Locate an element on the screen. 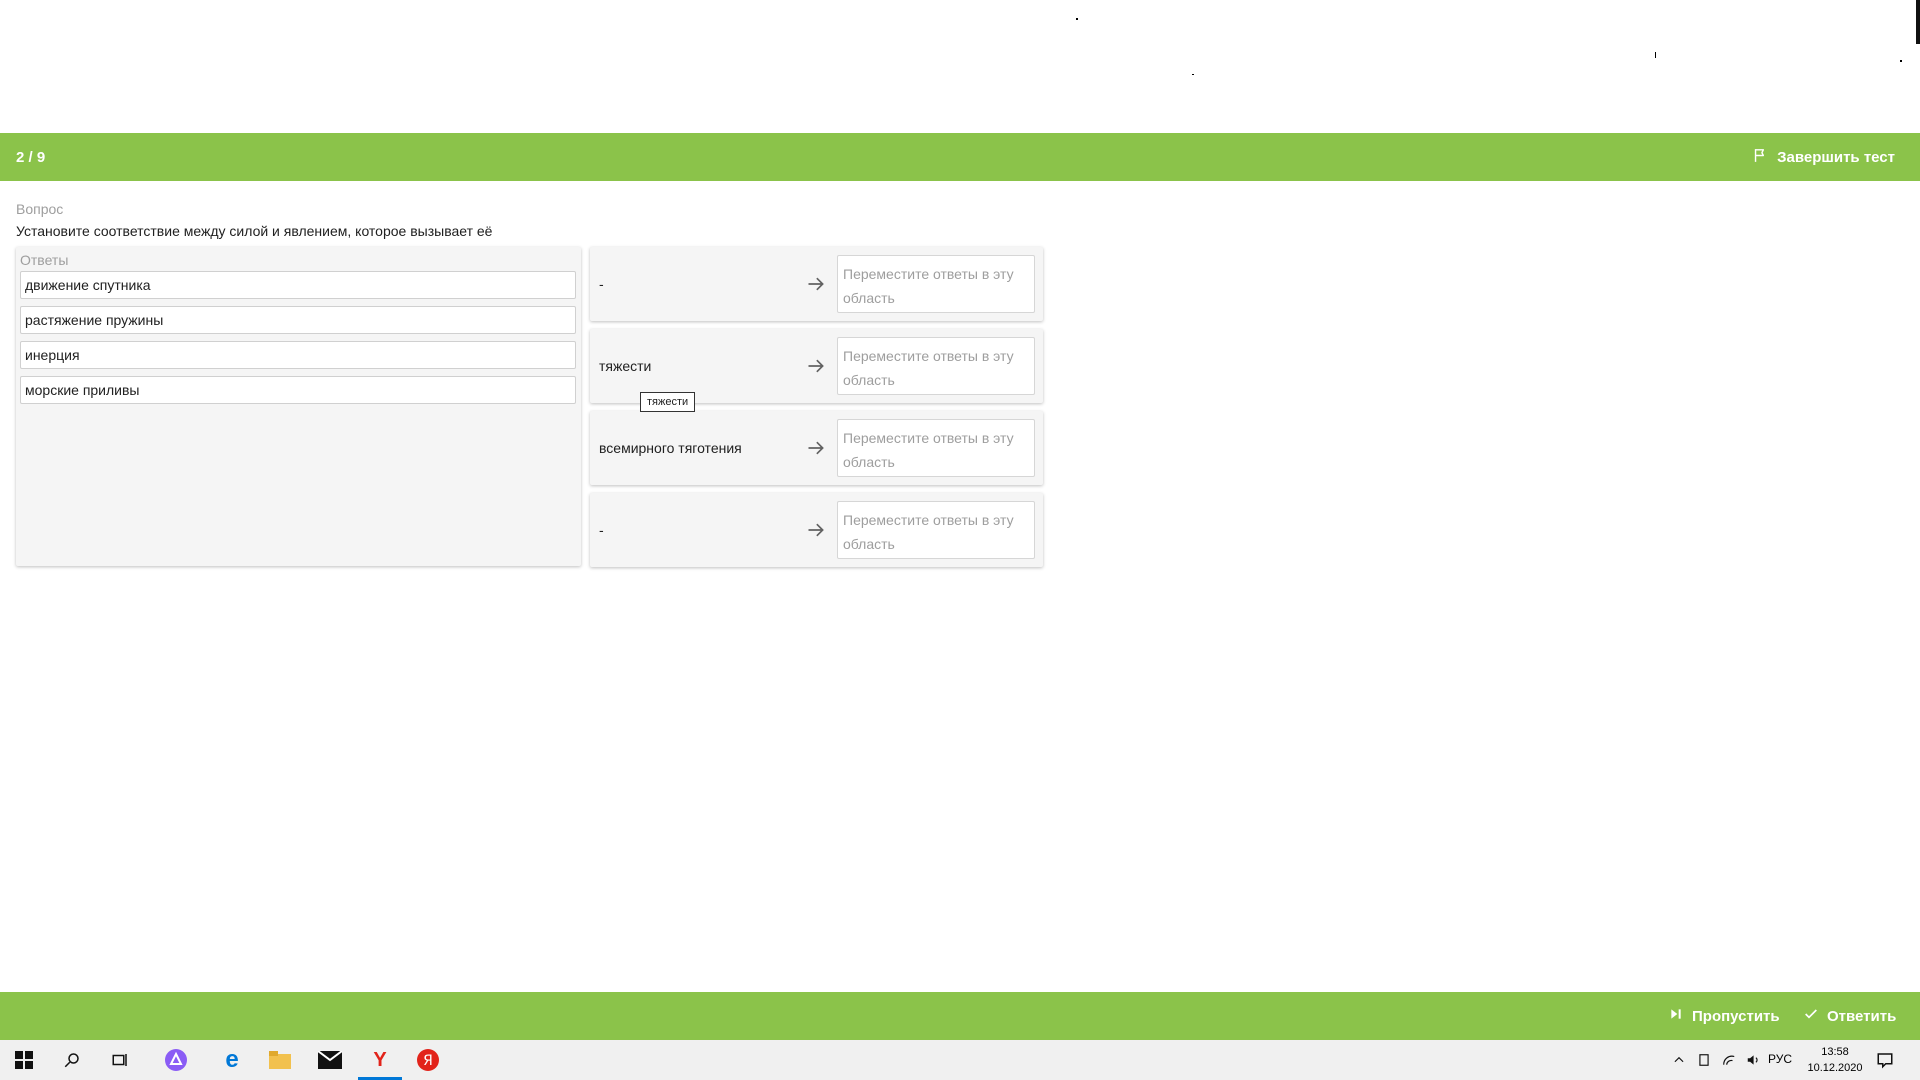 The height and width of the screenshot is (1080, 1920). answer-button: Ответить is located at coordinates (1849, 1016).